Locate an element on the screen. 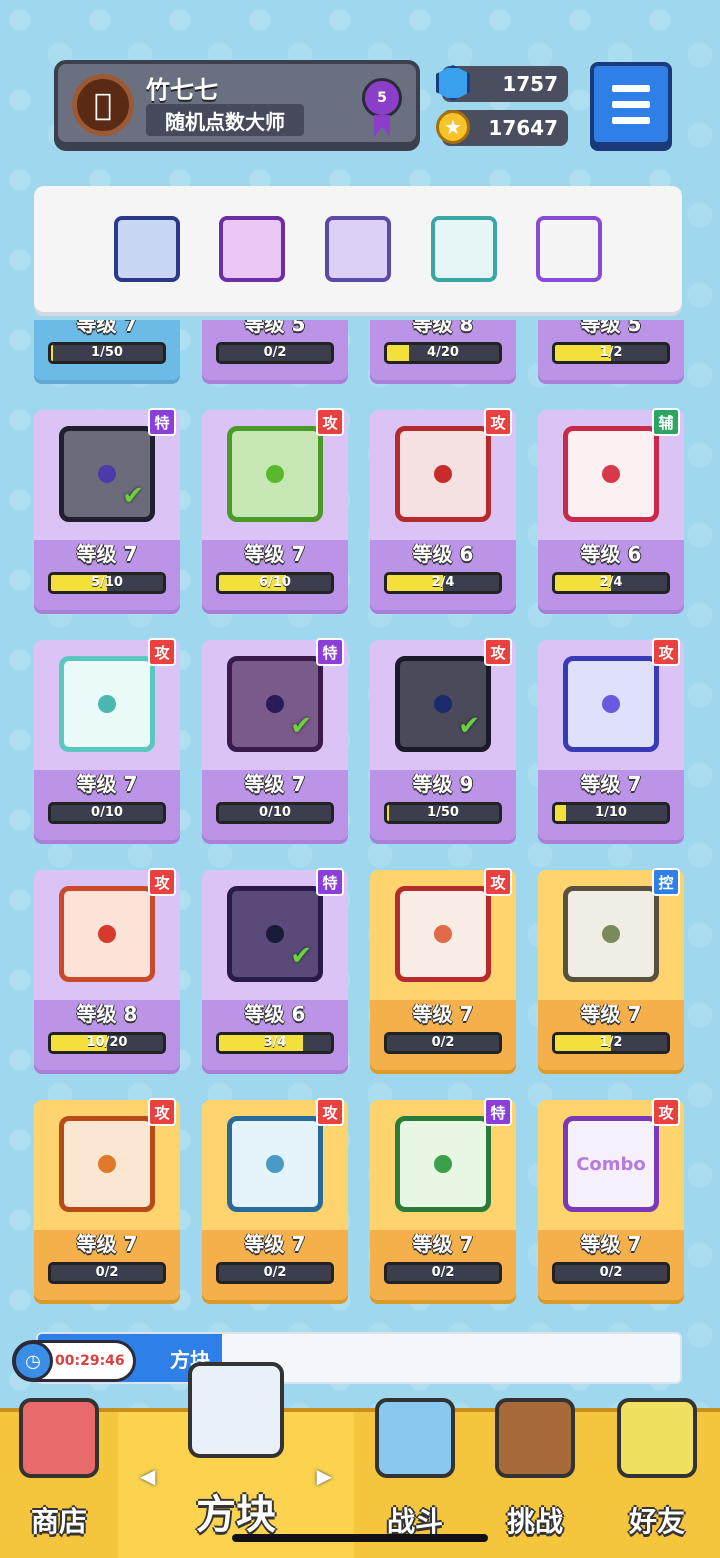 The image size is (720, 1558). fire-dice-icon is located at coordinates (107, 934).